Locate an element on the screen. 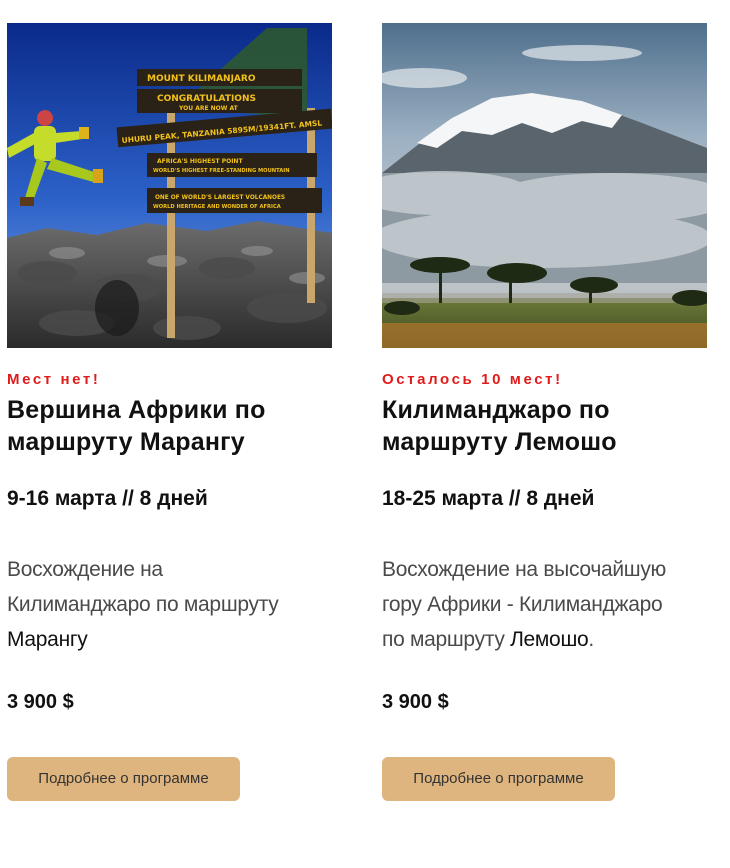 The width and height of the screenshot is (730, 868). tour-title-line: маршруту Лемошо is located at coordinates (499, 442).